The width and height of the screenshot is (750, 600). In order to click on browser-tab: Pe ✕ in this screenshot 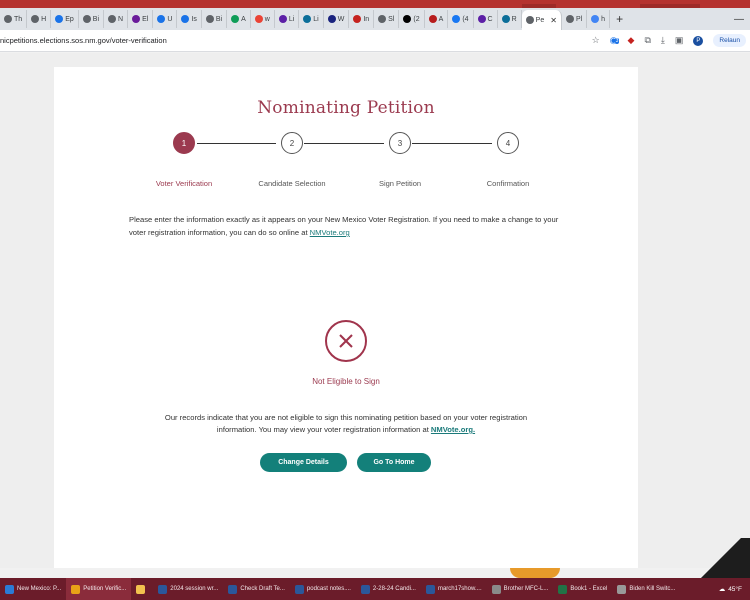, I will do `click(541, 20)`.